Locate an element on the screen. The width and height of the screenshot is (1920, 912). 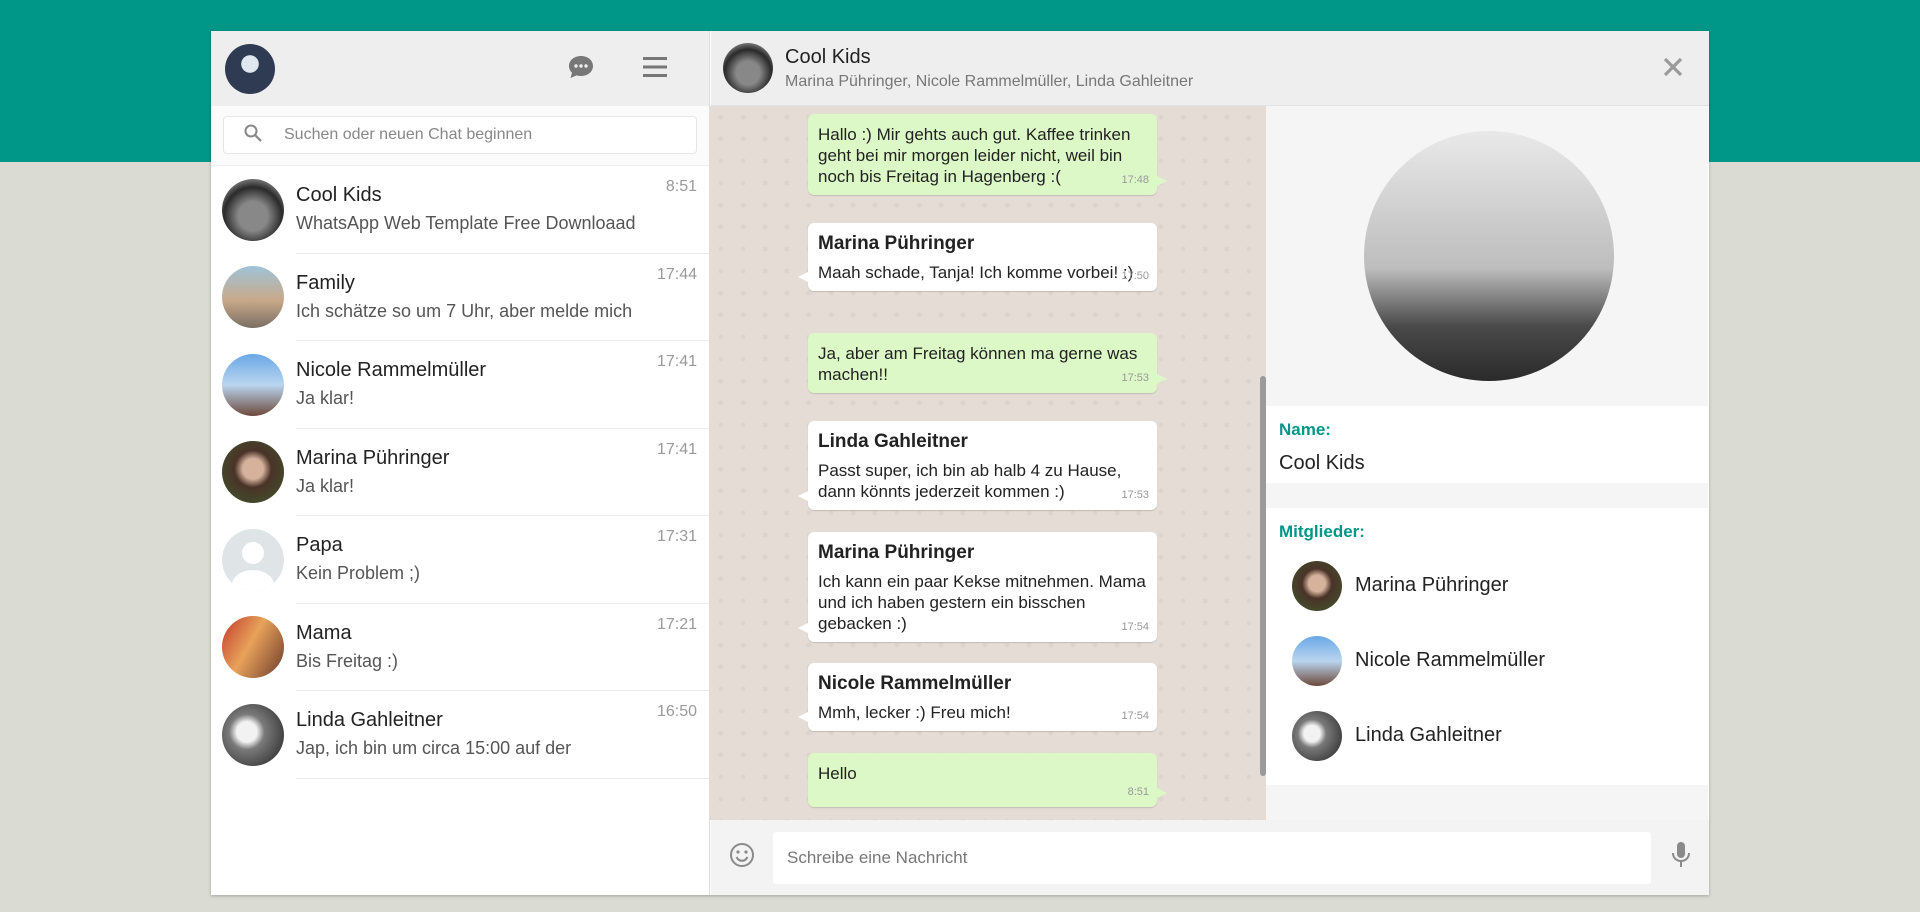
chat-preview: WhatsApp Web Template Free Downloaad is located at coordinates (466, 223).